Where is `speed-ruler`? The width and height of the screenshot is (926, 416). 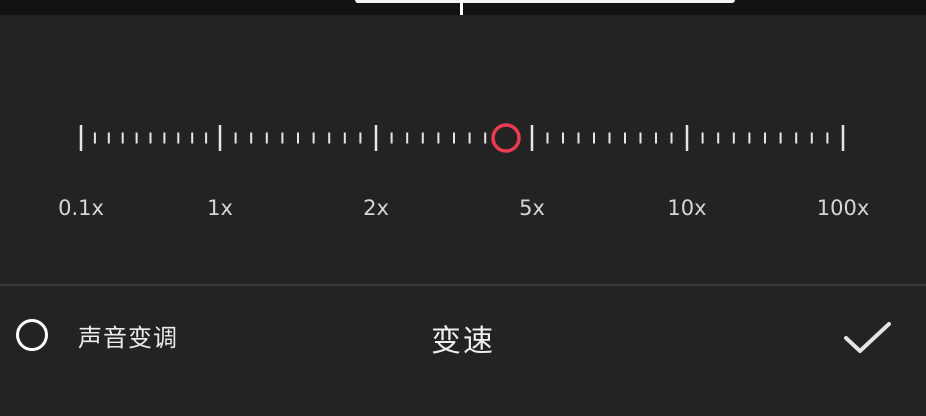 speed-ruler is located at coordinates (465, 140).